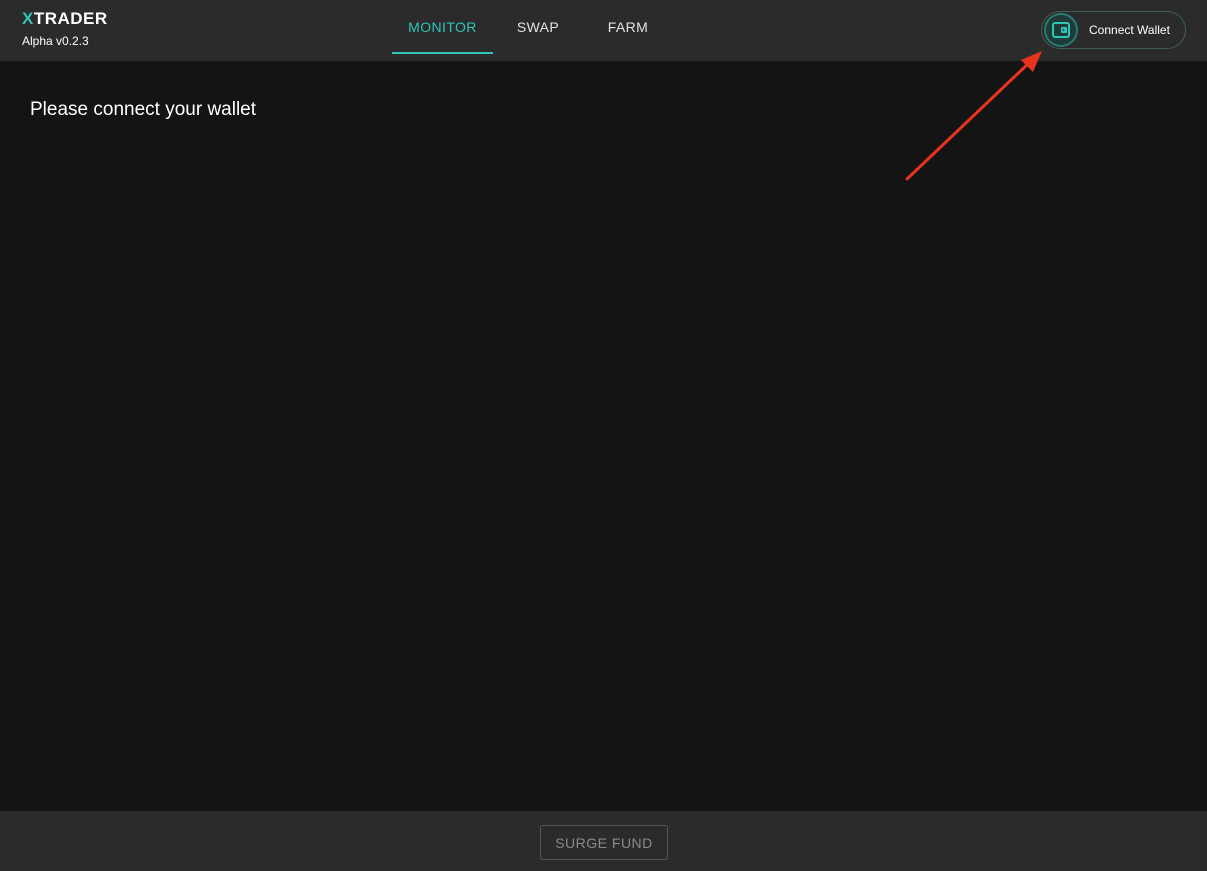 The height and width of the screenshot is (871, 1207). Describe the element at coordinates (1061, 30) in the screenshot. I see `wallet-icon` at that location.